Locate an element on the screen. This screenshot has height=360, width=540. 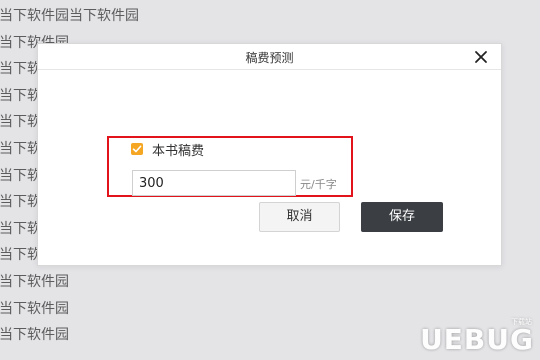
book-fee-label: 本书稿费 is located at coordinates (178, 151).